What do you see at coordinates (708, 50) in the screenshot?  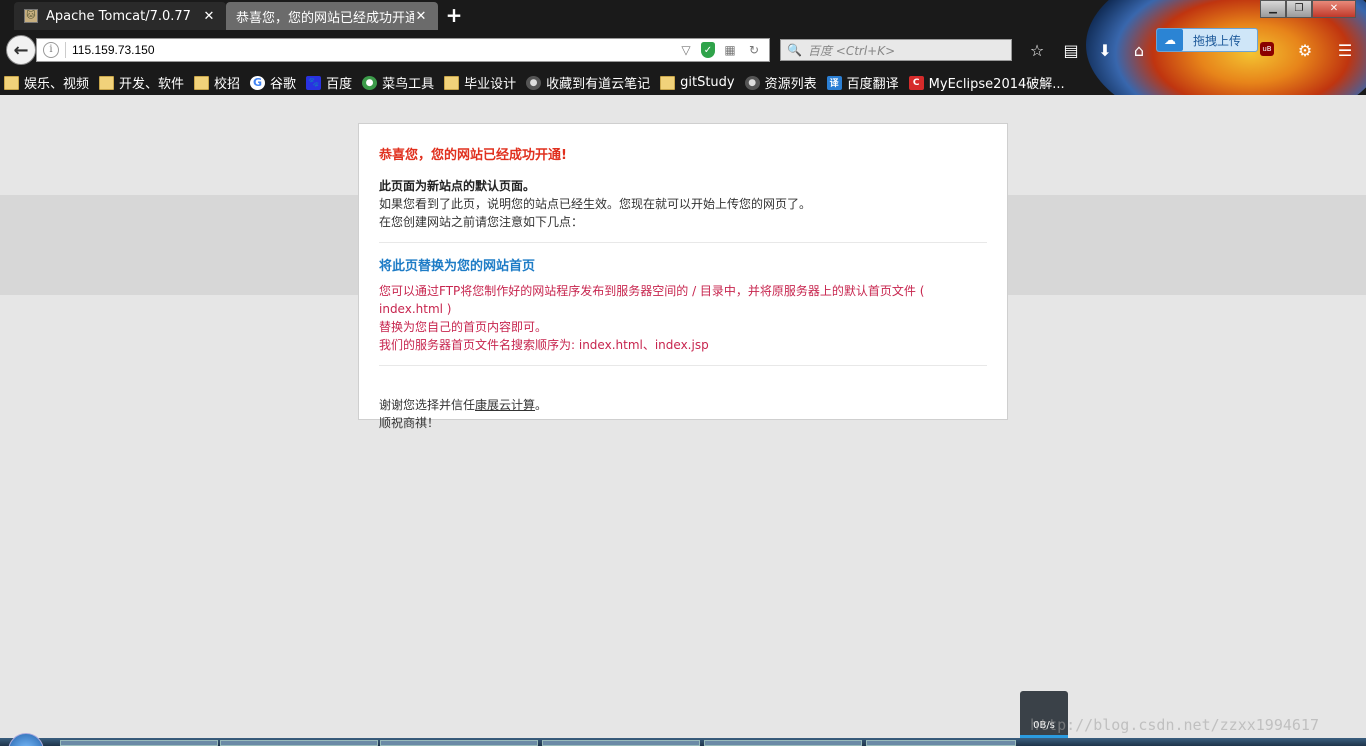 I see `security-shield-icon: ✓` at bounding box center [708, 50].